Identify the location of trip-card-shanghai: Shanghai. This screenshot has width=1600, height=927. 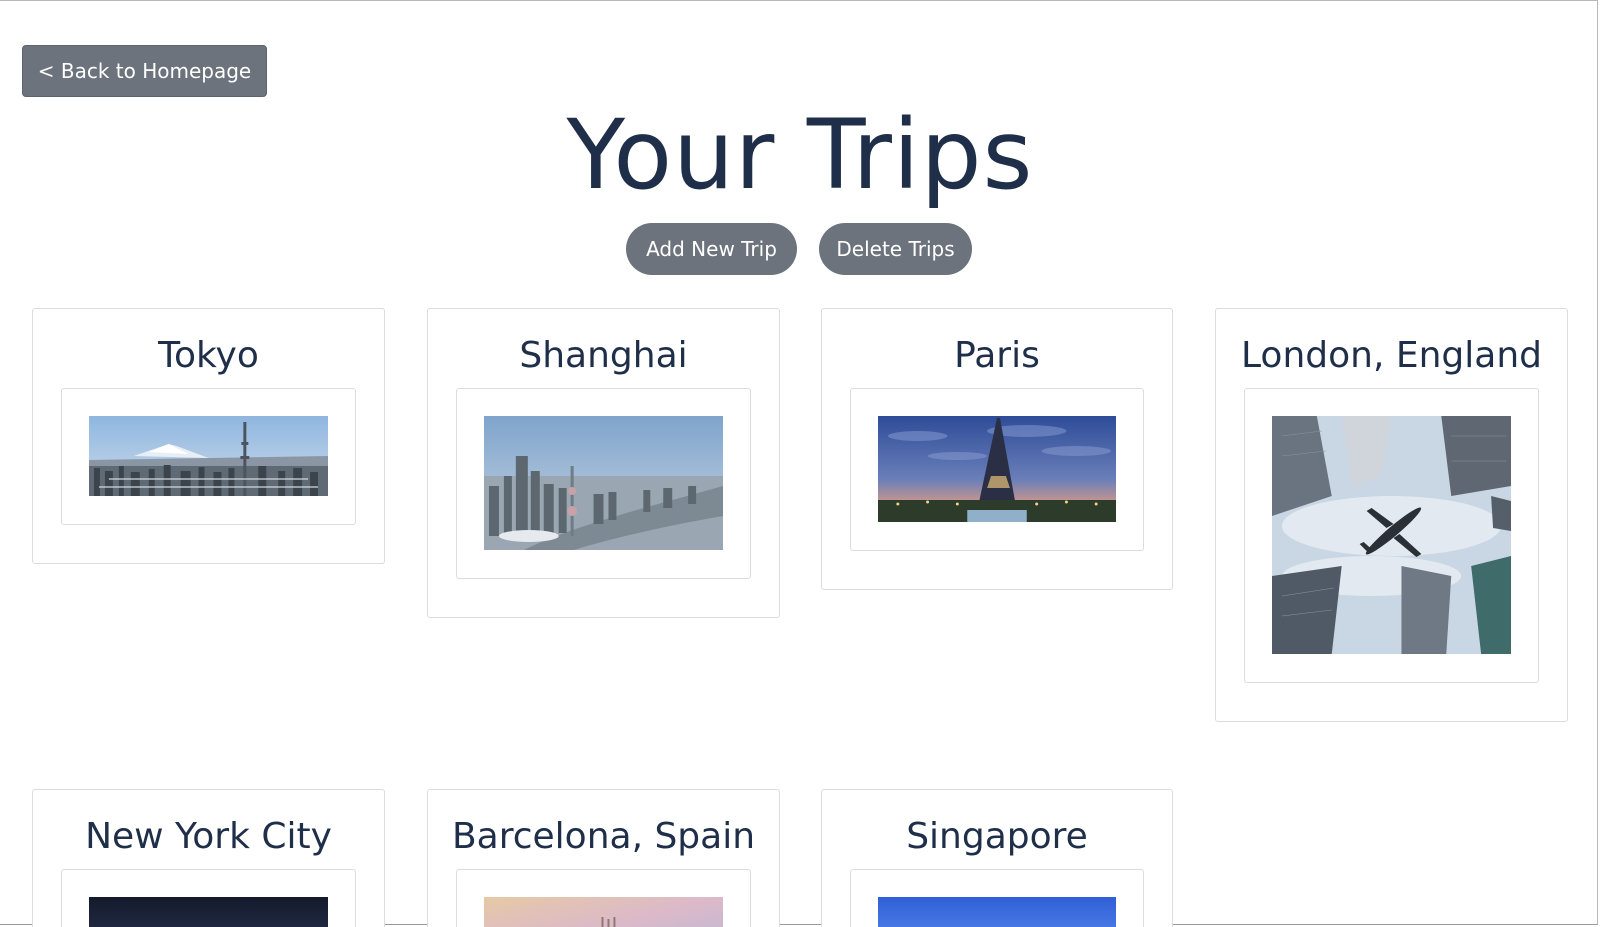
(603, 463).